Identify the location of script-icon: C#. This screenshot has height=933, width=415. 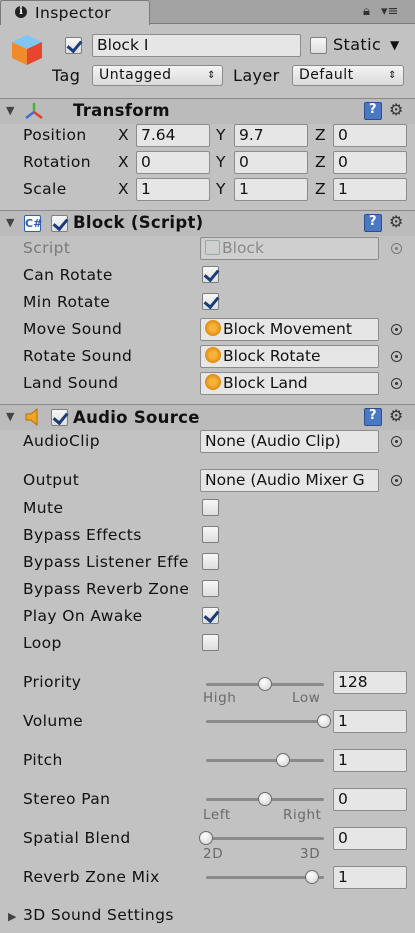
(33, 223).